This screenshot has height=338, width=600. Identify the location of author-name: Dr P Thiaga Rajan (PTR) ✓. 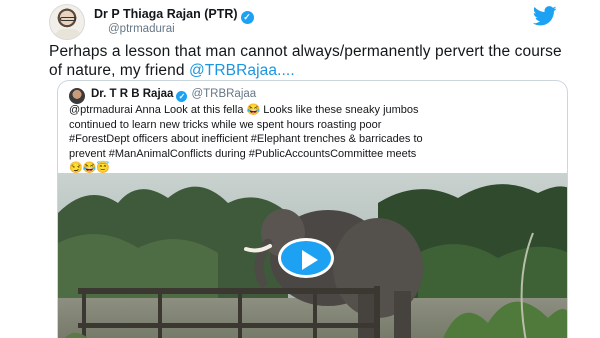
(174, 15).